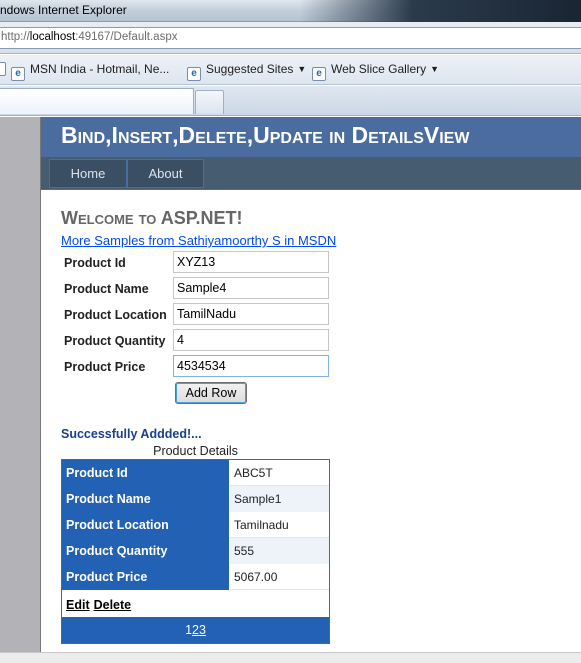 This screenshot has height=663, width=581. I want to click on window-titlebar: ndows Internet Explorer, so click(290, 11).